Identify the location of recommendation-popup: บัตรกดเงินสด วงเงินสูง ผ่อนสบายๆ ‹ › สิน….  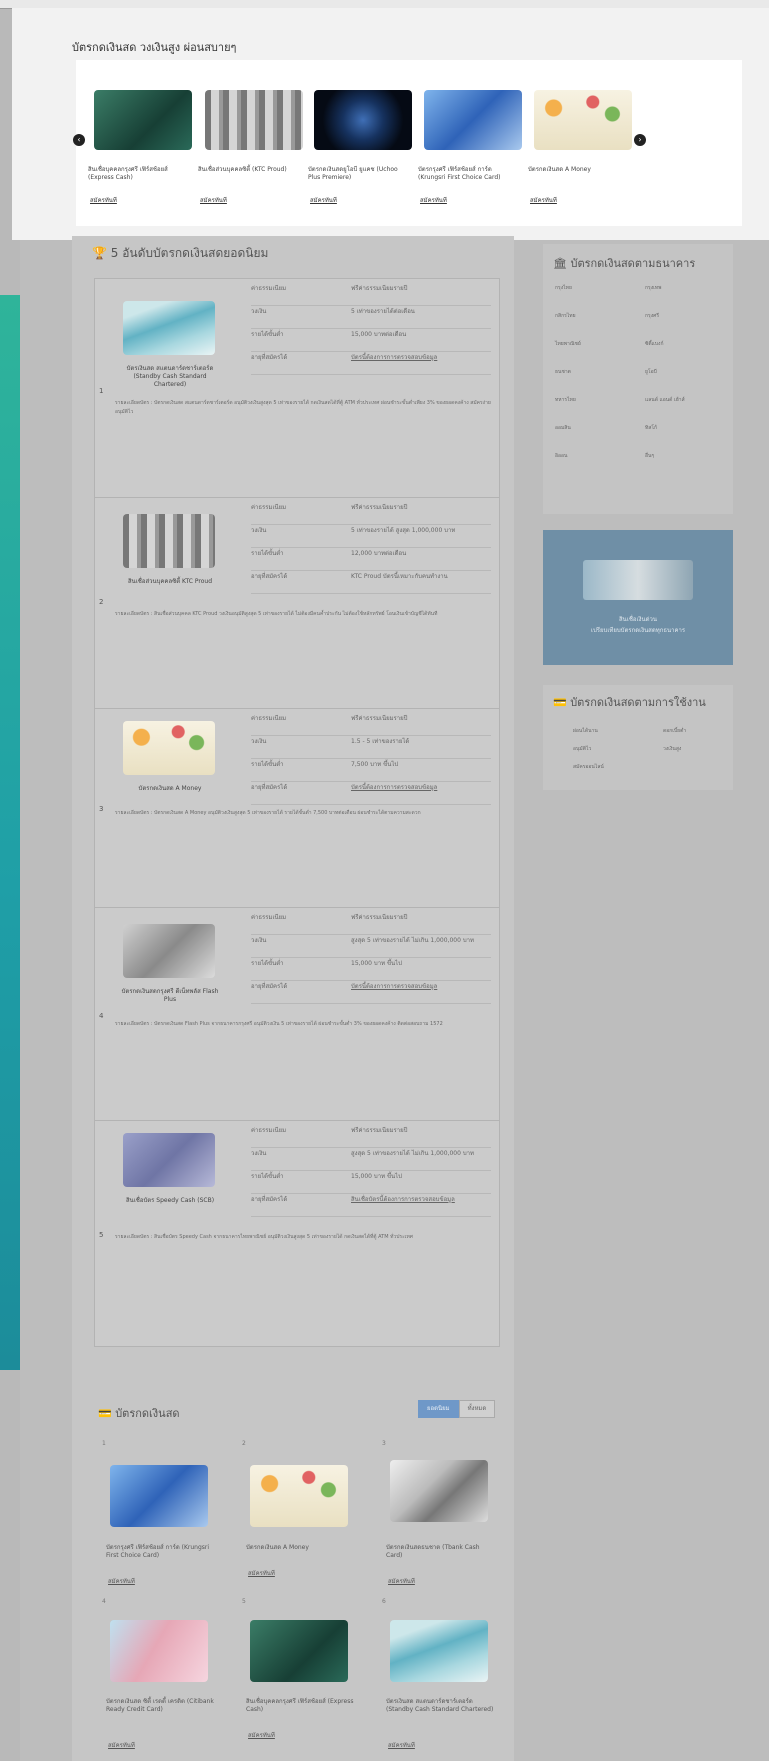
(390, 124).